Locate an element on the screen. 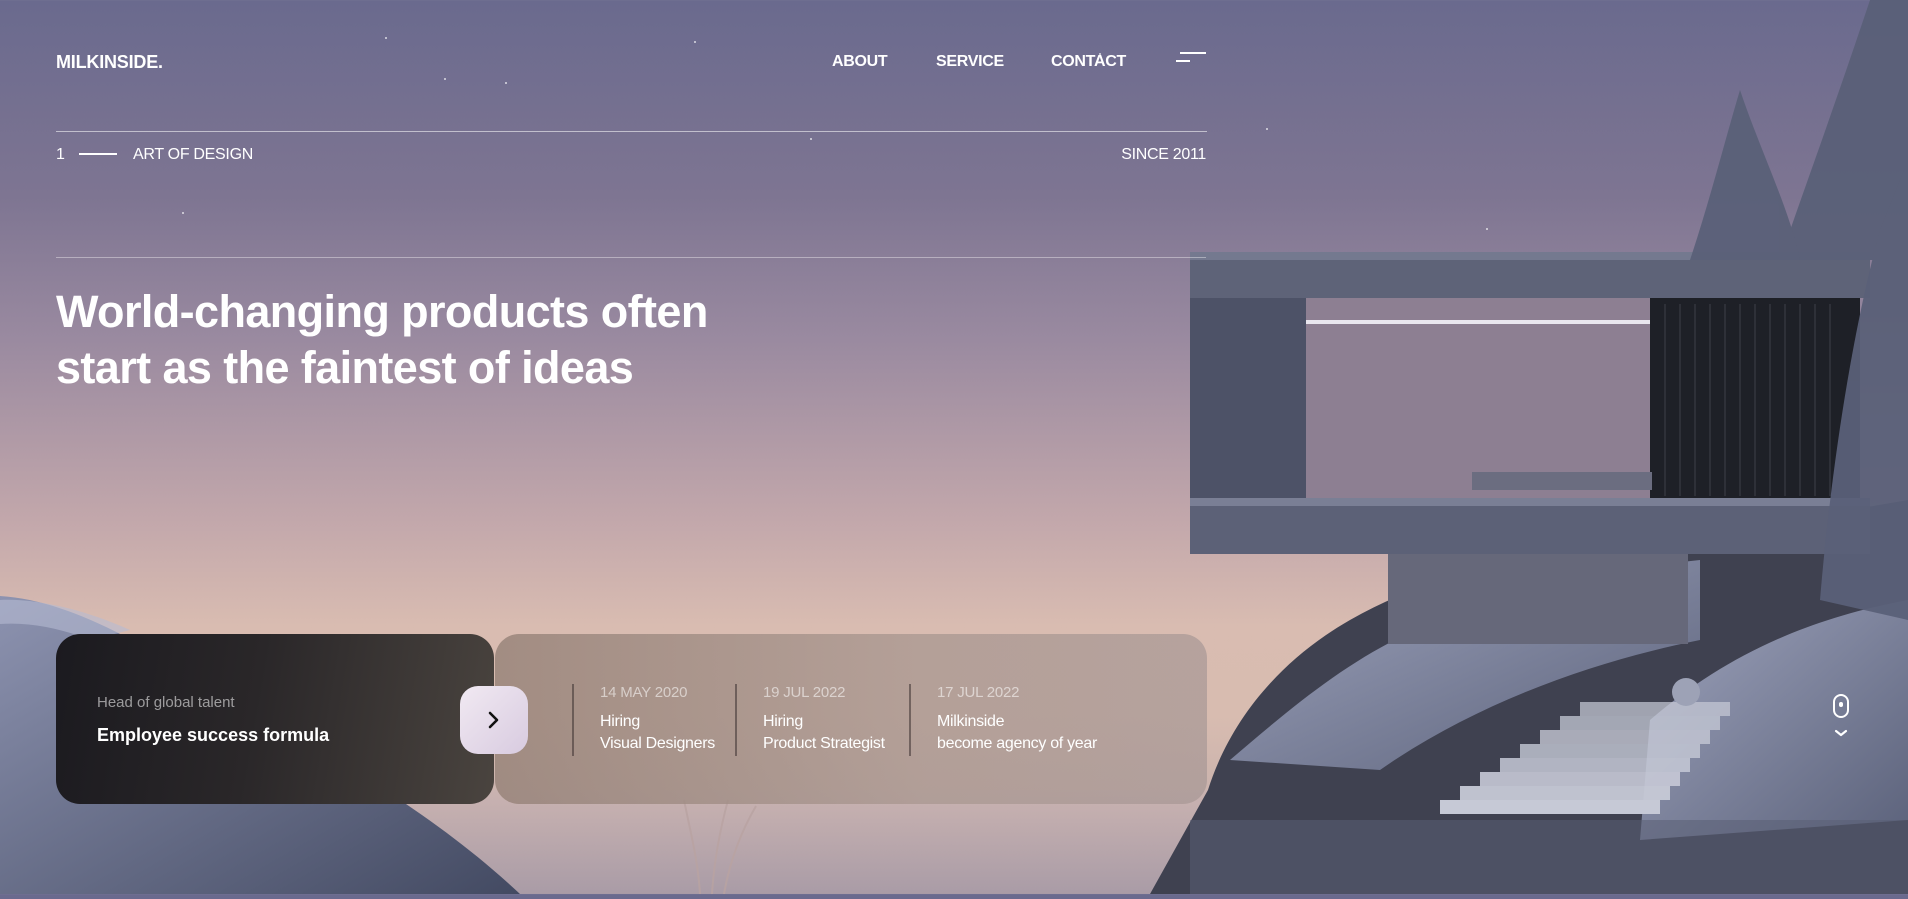  chevron-right-icon is located at coordinates (493, 720).